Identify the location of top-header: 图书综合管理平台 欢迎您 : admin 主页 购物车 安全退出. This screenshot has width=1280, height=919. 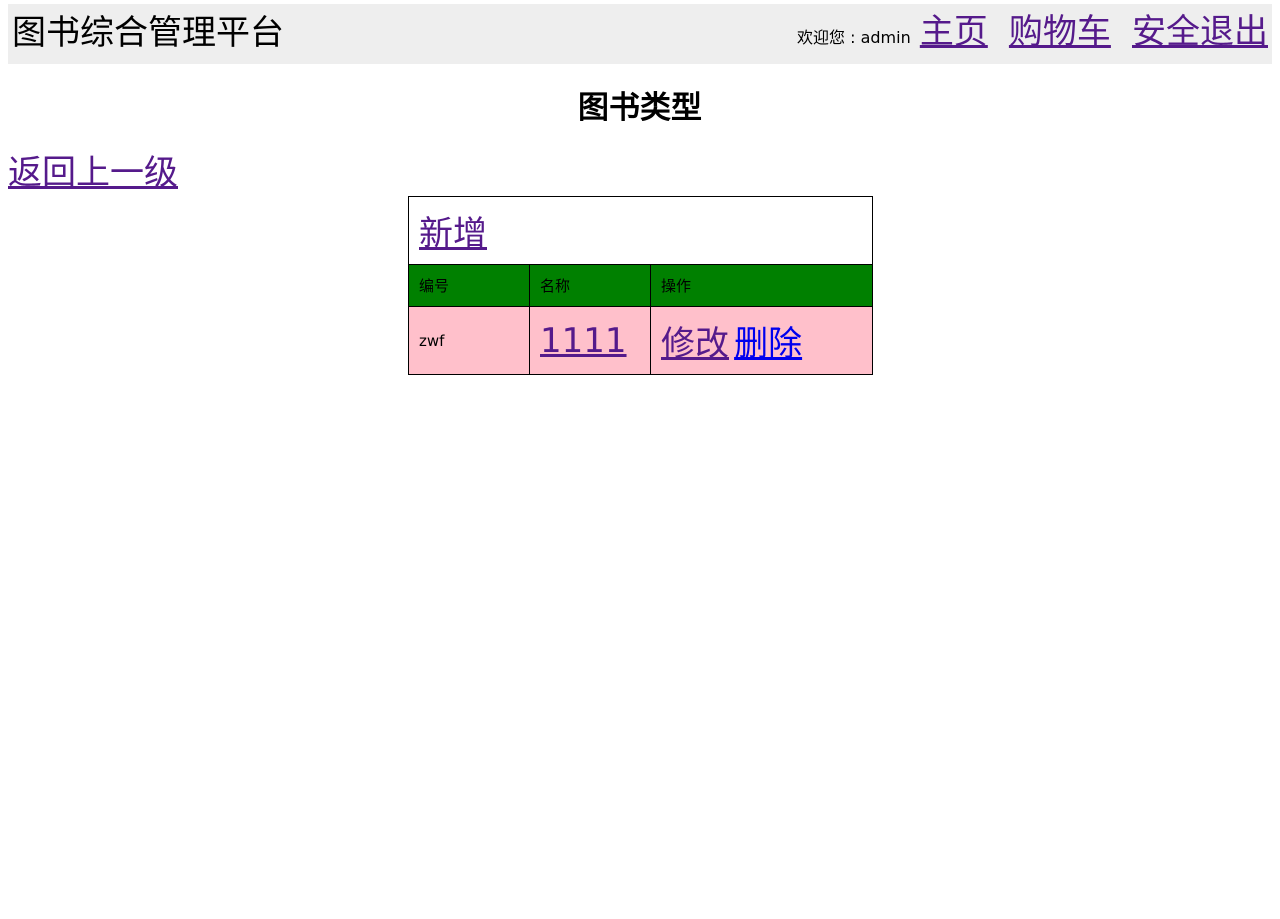
(640, 34).